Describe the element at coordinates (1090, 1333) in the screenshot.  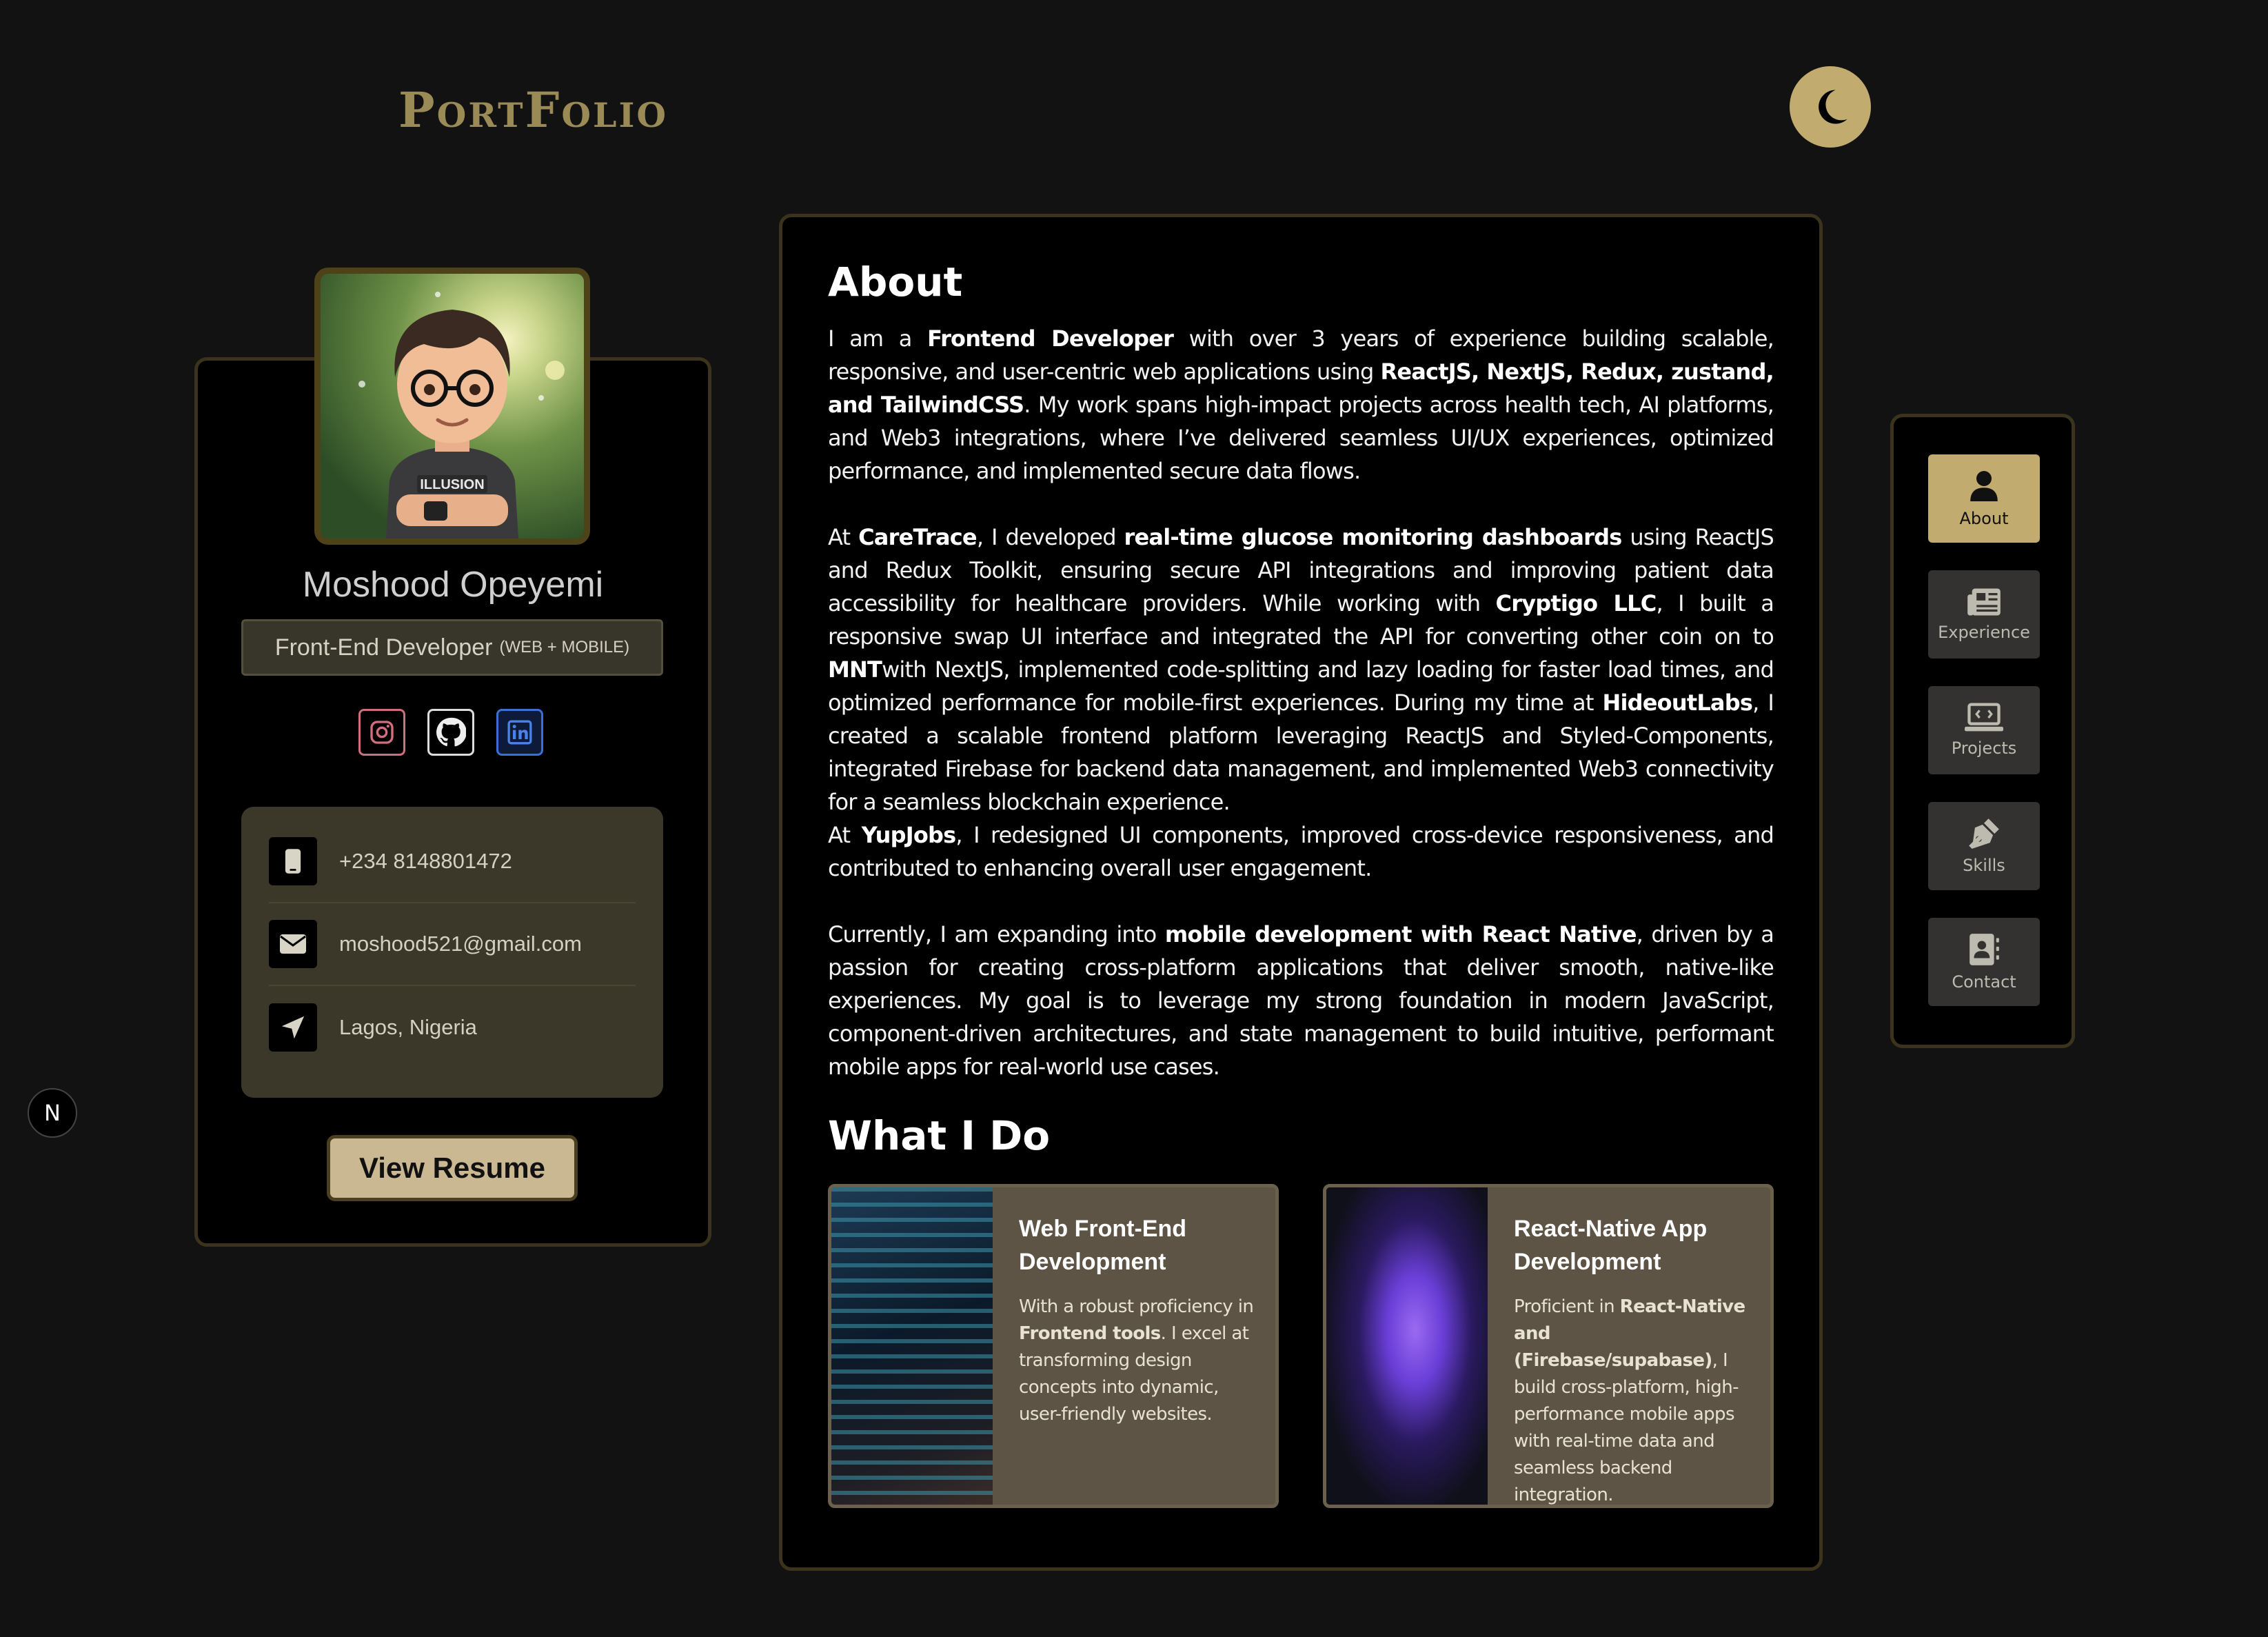
I see `text-span: Frontend tools` at that location.